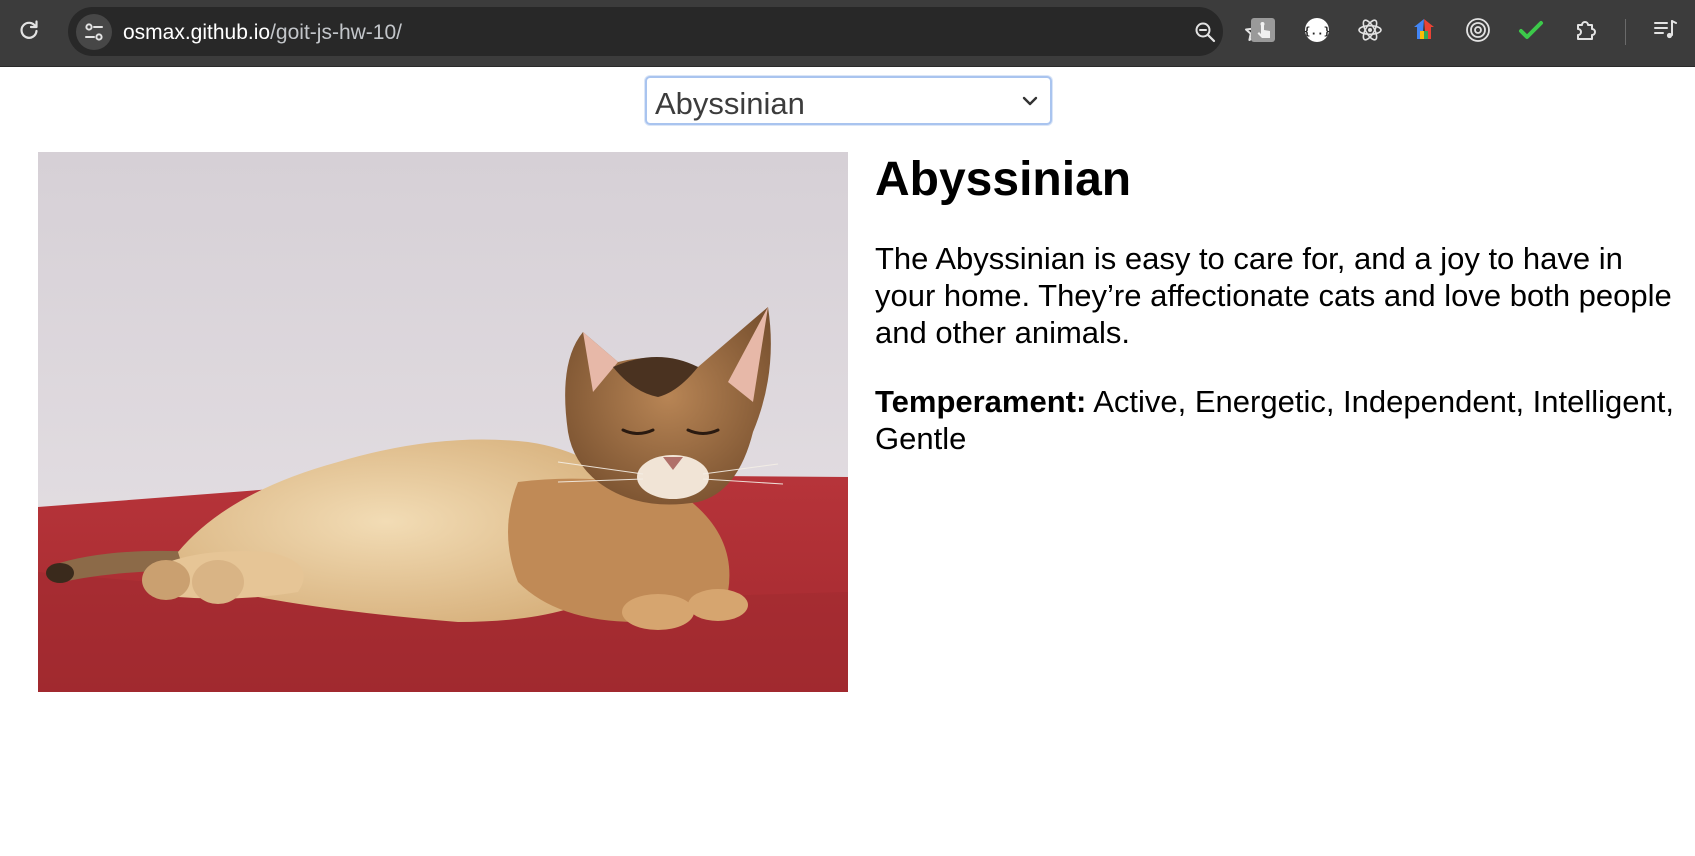 This screenshot has width=1695, height=856. Describe the element at coordinates (197, 32) in the screenshot. I see `url-host: osmax.github.io` at that location.